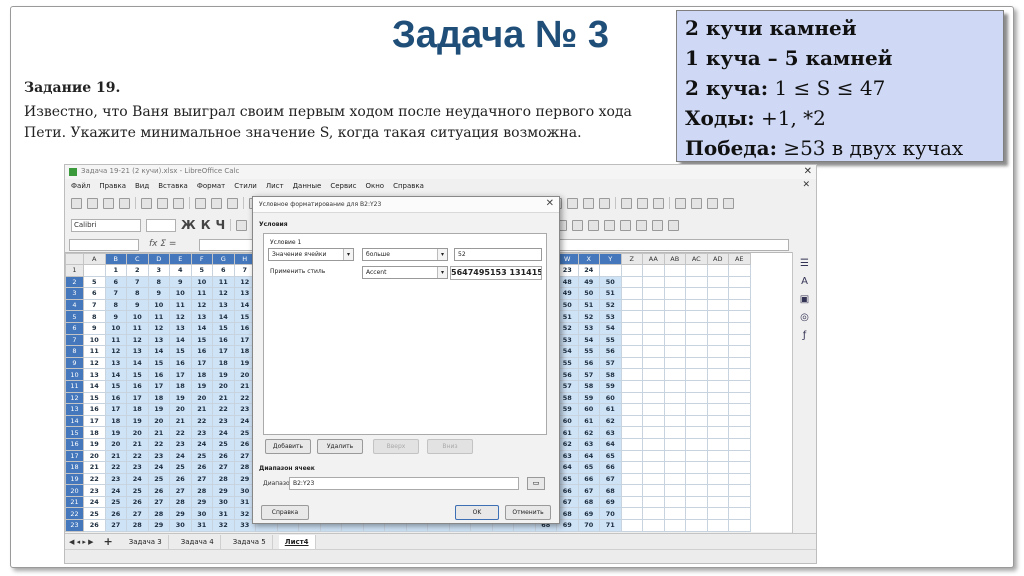  Describe the element at coordinates (137, 525) in the screenshot. I see `grid-cell: 28` at that location.